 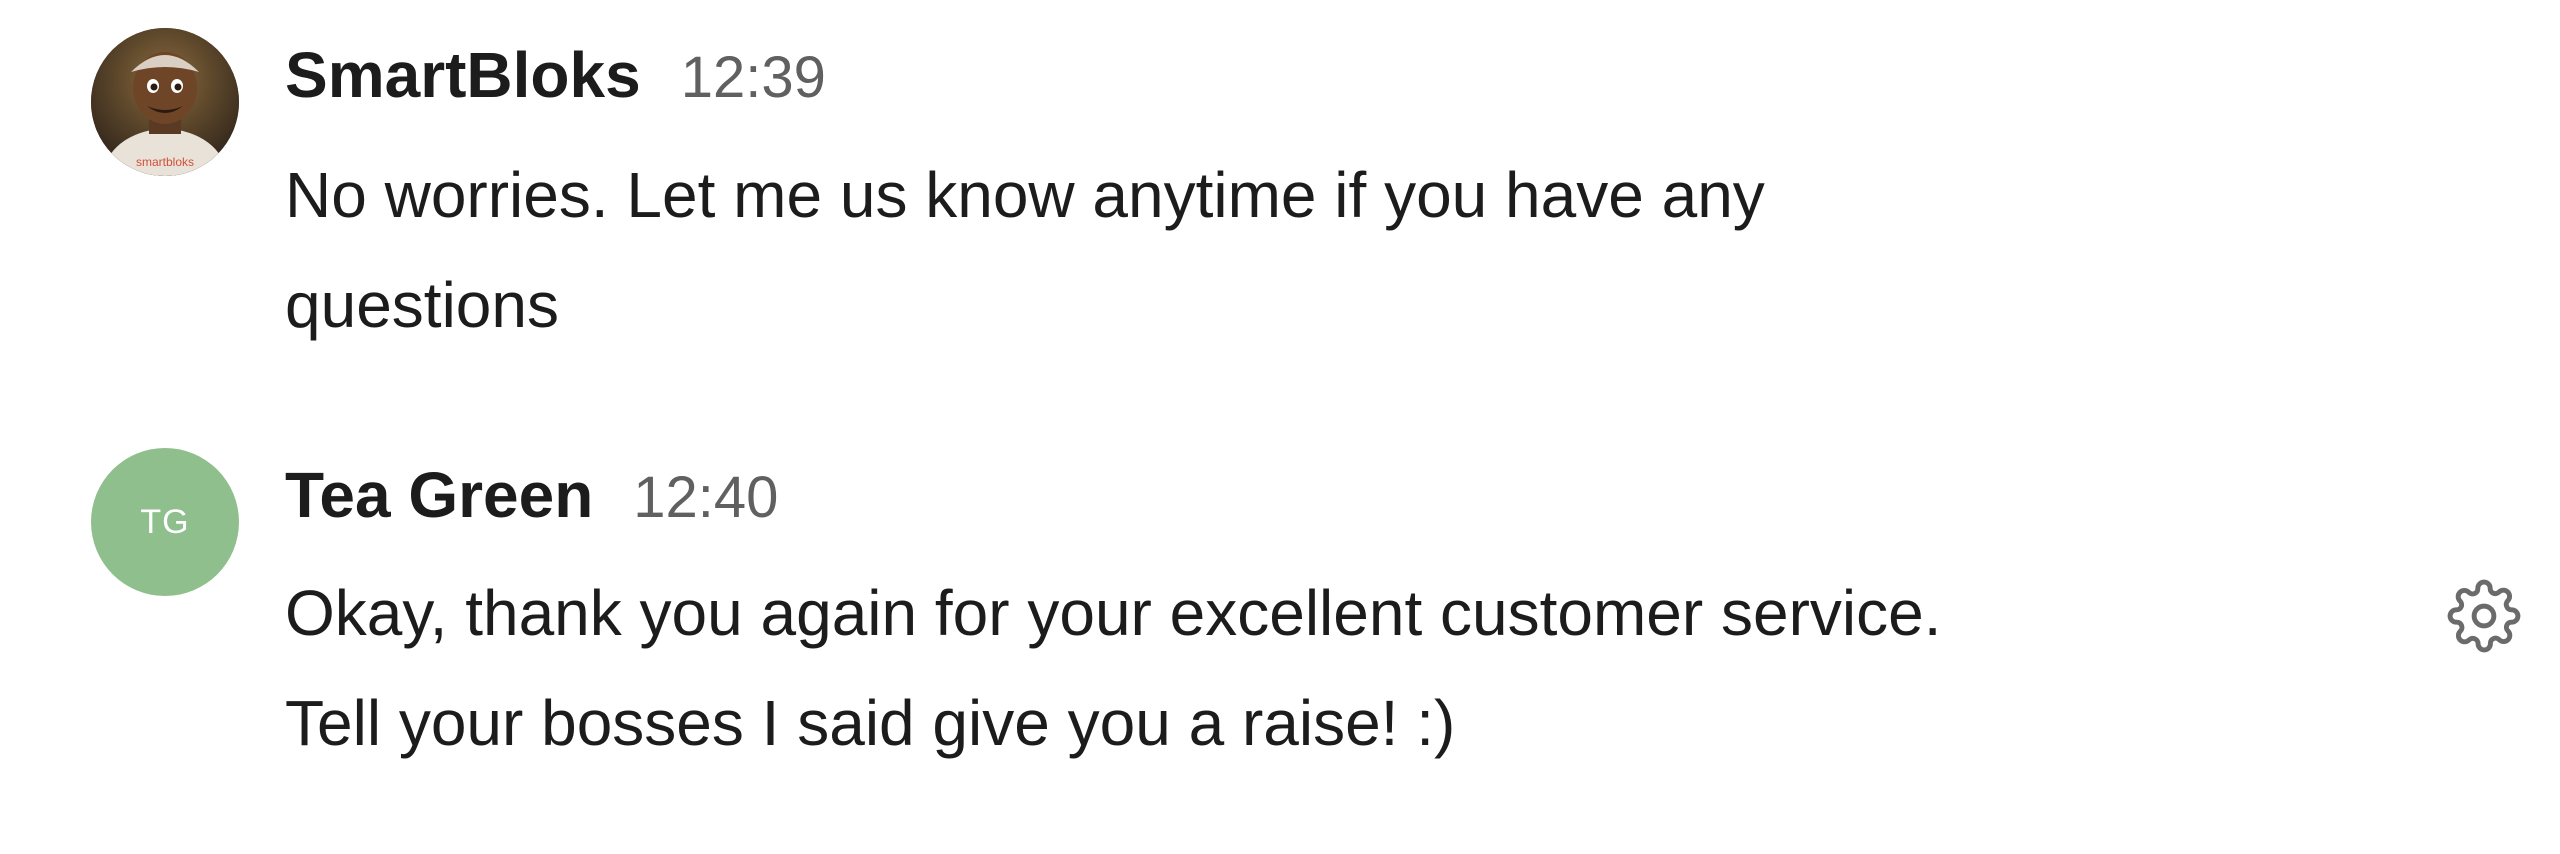 I want to click on message-header: SmartBloks 12:39, so click(x=555, y=75).